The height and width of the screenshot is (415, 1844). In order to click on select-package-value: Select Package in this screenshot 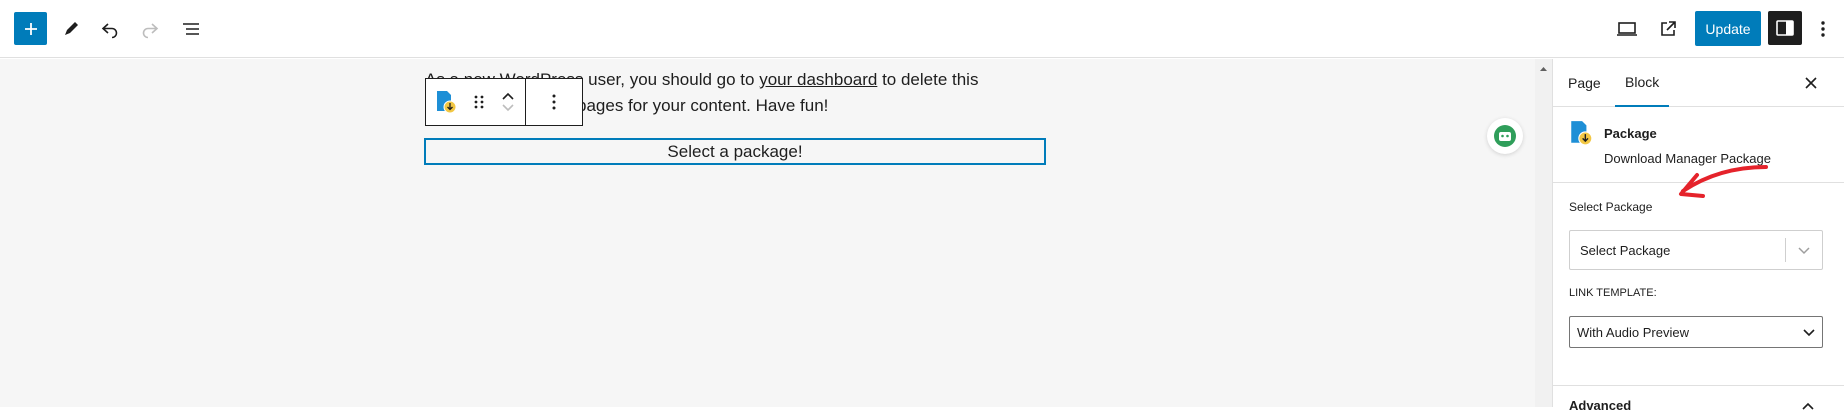, I will do `click(1625, 250)`.